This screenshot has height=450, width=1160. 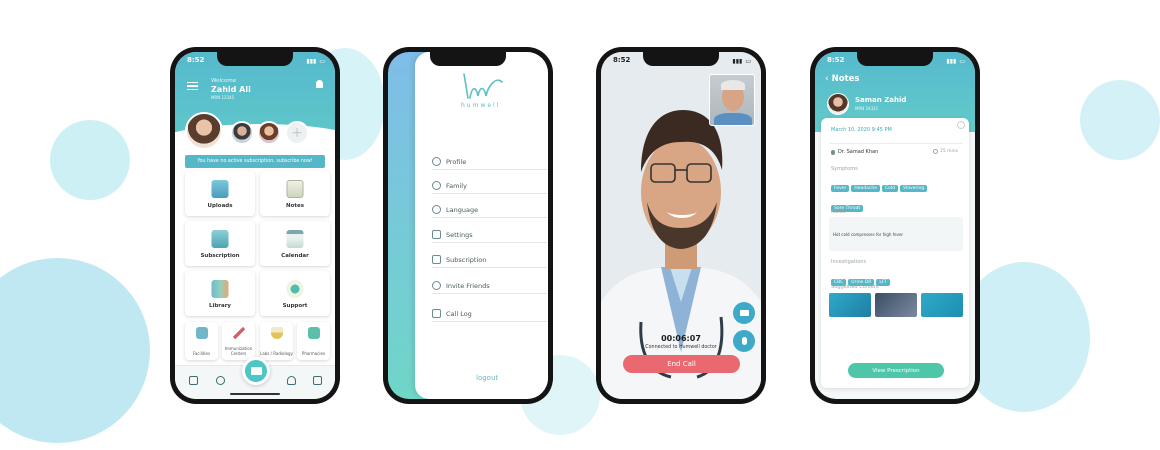 I want to click on symptom-tags: Fever Headache Cold ShiveringSore Throat, so click(x=897, y=194).